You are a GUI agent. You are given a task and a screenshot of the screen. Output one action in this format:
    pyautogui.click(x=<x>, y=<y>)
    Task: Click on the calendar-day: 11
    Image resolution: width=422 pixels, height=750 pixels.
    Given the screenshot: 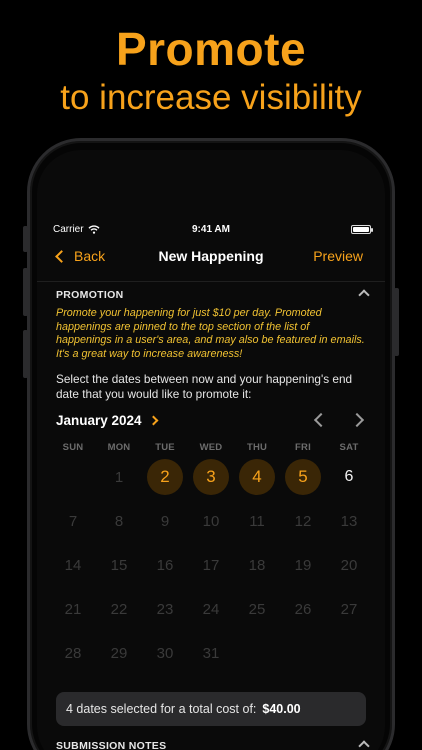 What is the action you would take?
    pyautogui.click(x=257, y=521)
    